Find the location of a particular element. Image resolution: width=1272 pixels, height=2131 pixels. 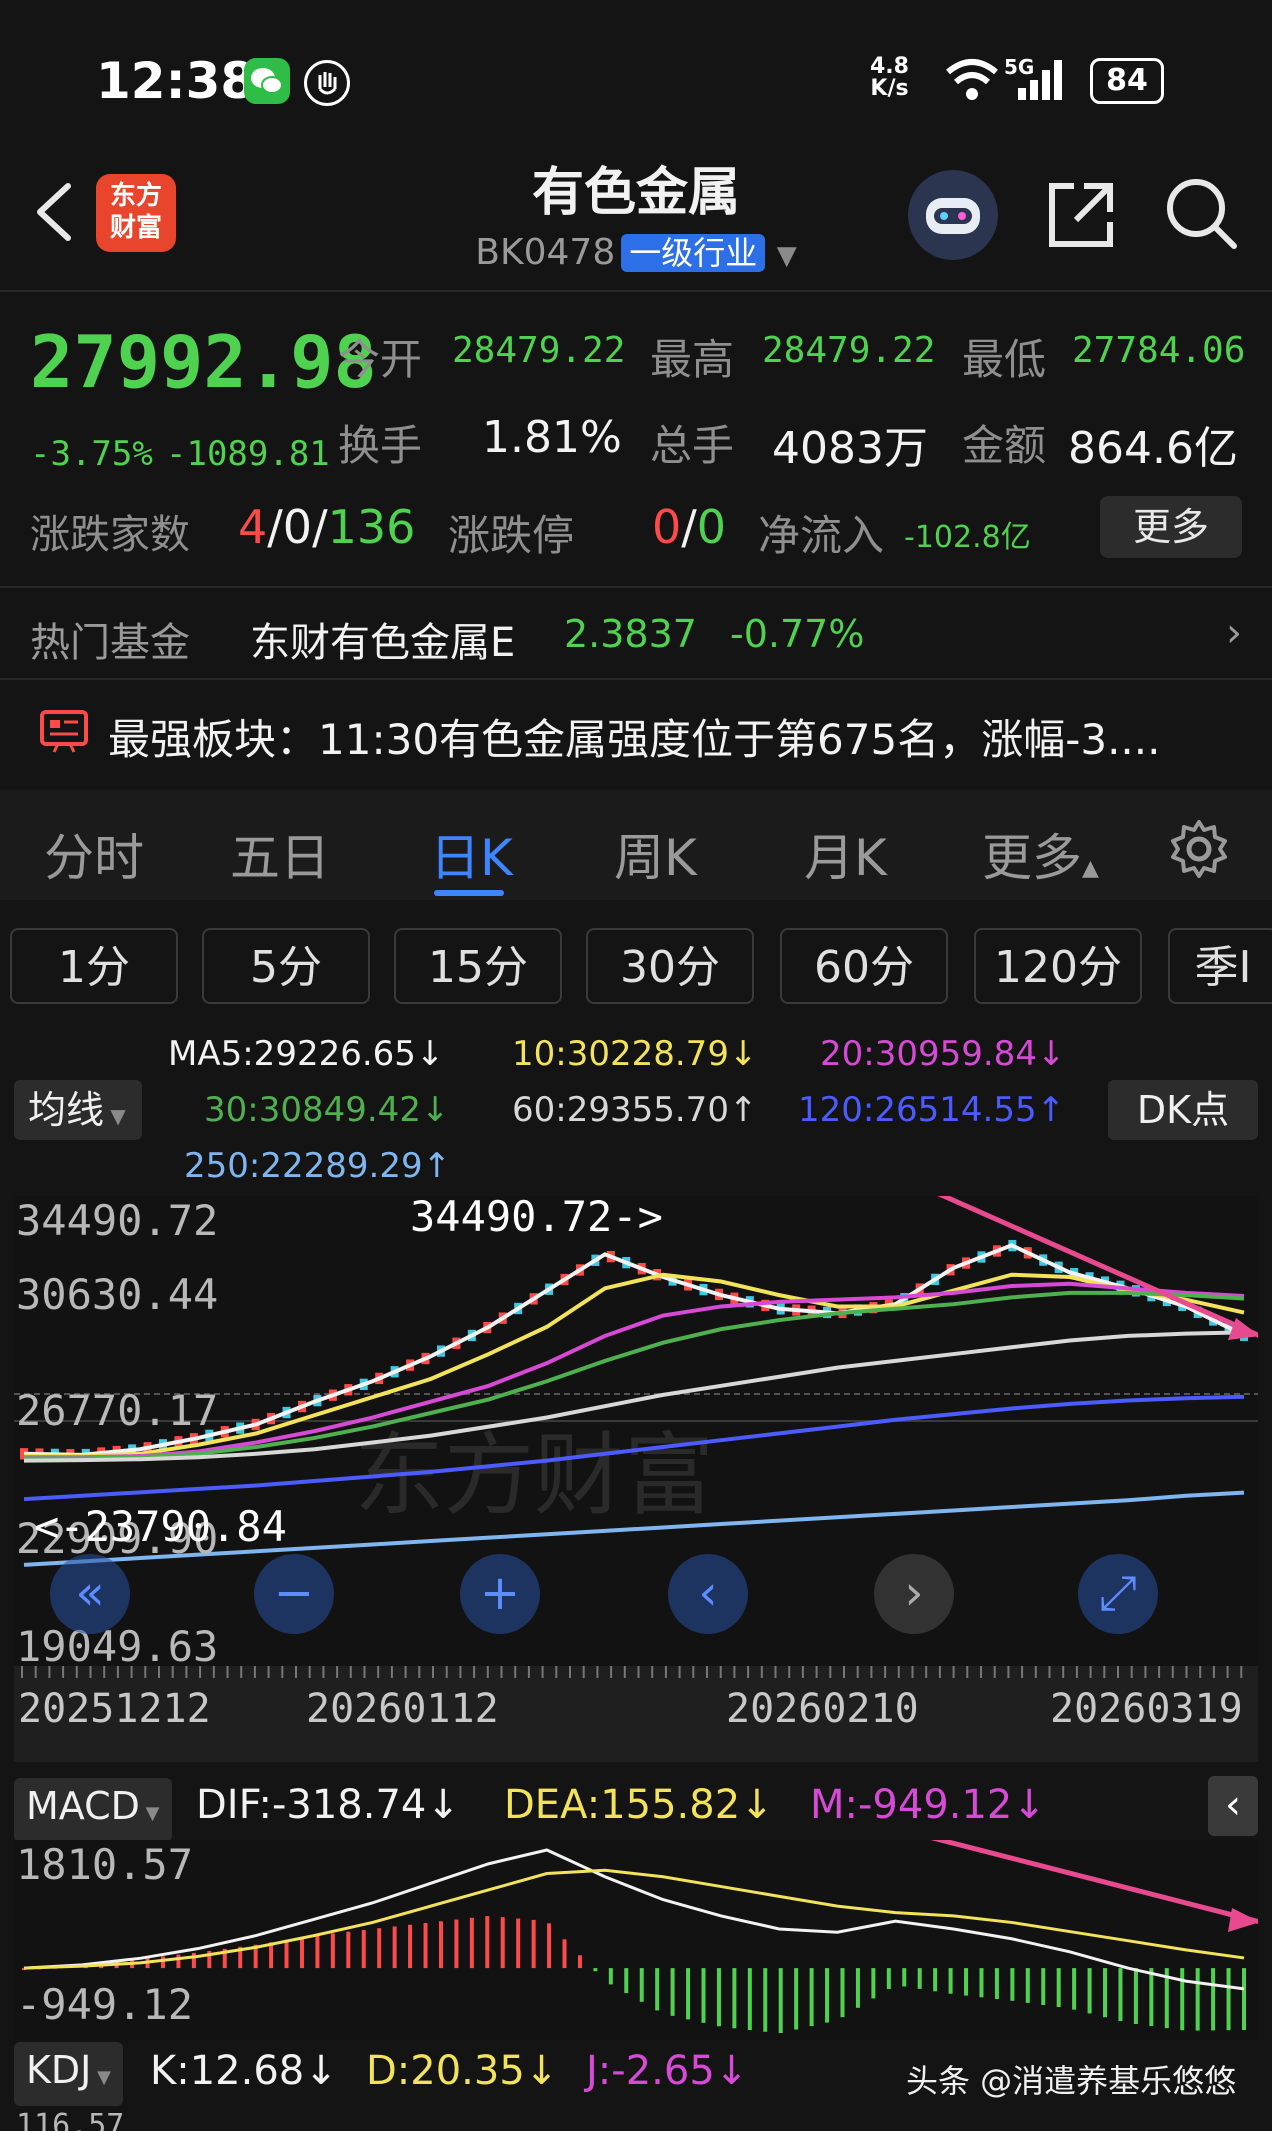

macd-toggle-label: MACD is located at coordinates (83, 1806).